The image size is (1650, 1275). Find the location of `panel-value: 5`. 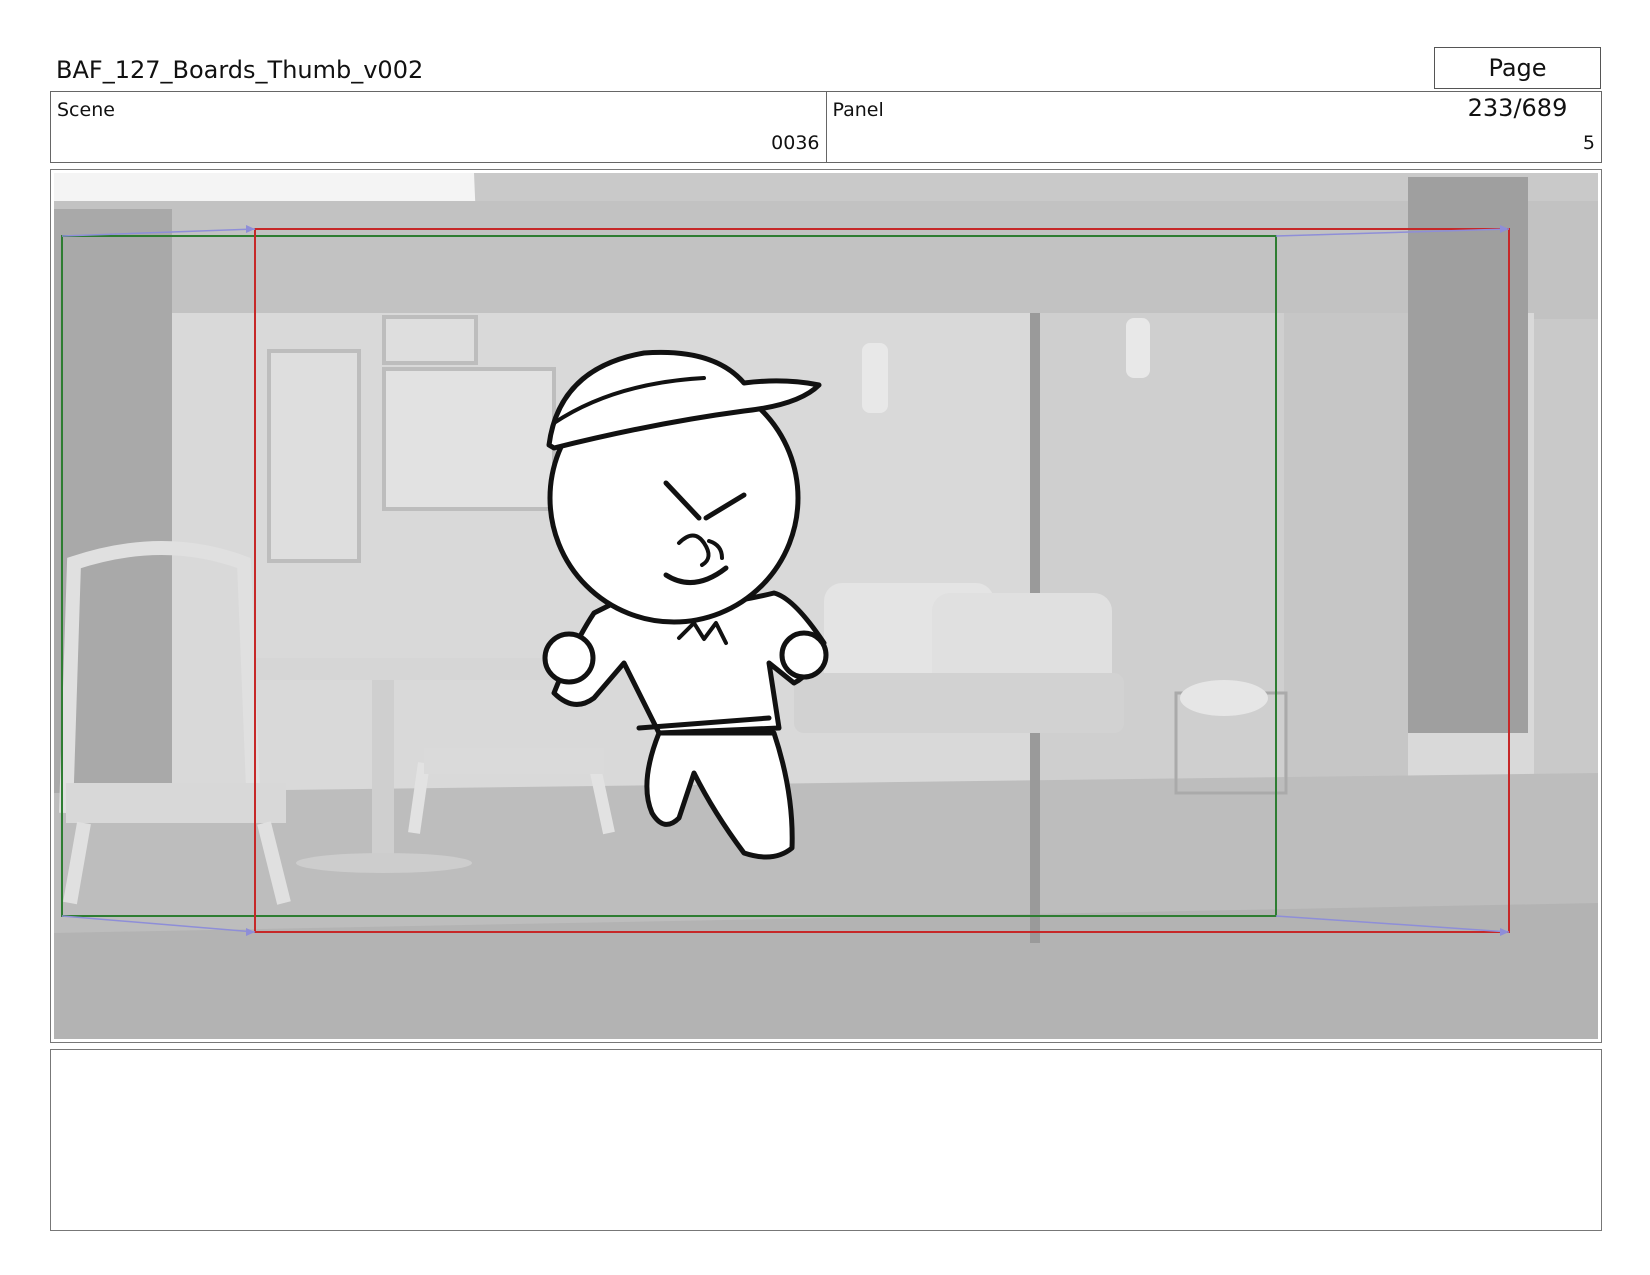

panel-value: 5 is located at coordinates (1588, 143).